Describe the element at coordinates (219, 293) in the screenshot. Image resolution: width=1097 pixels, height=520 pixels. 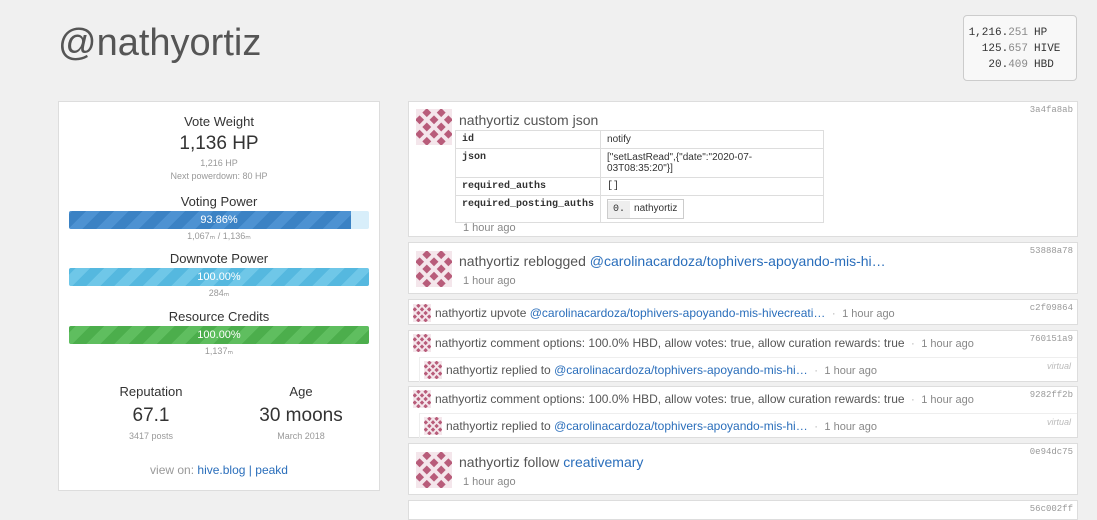
I see `downvote-power-sub: 284ₘ` at that location.